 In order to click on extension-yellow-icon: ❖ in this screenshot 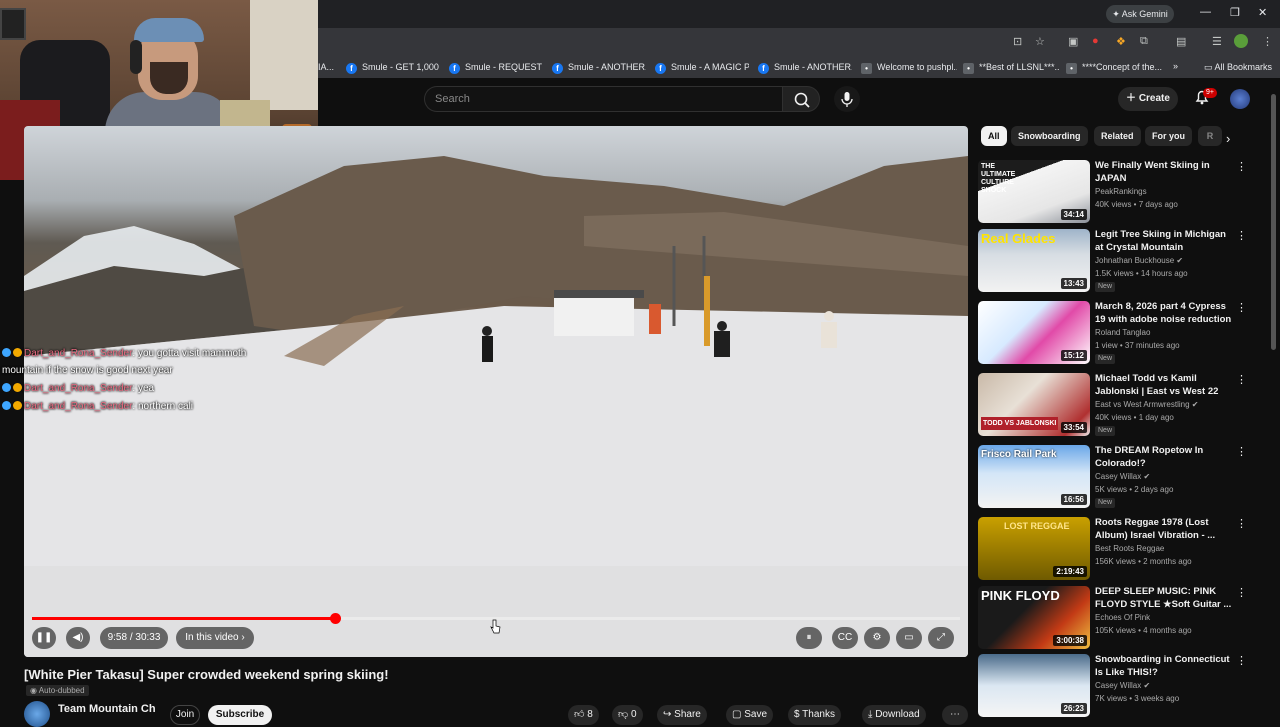, I will do `click(1121, 41)`.